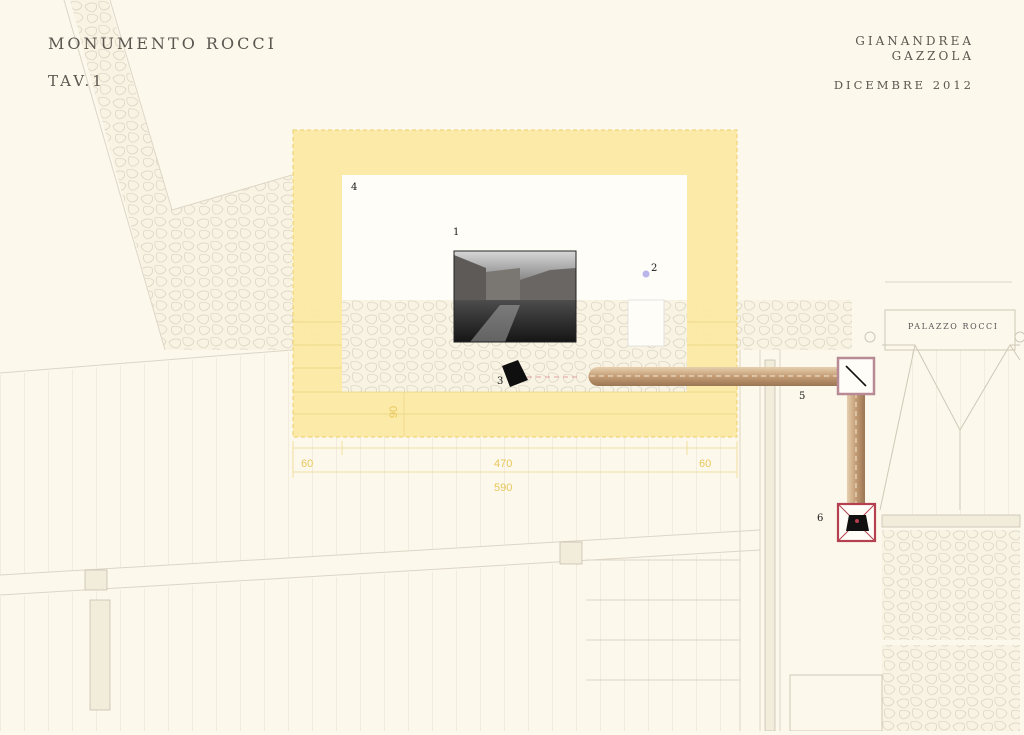 This screenshot has height=735, width=1024. What do you see at coordinates (354, 187) in the screenshot?
I see `item-number-4: 4` at bounding box center [354, 187].